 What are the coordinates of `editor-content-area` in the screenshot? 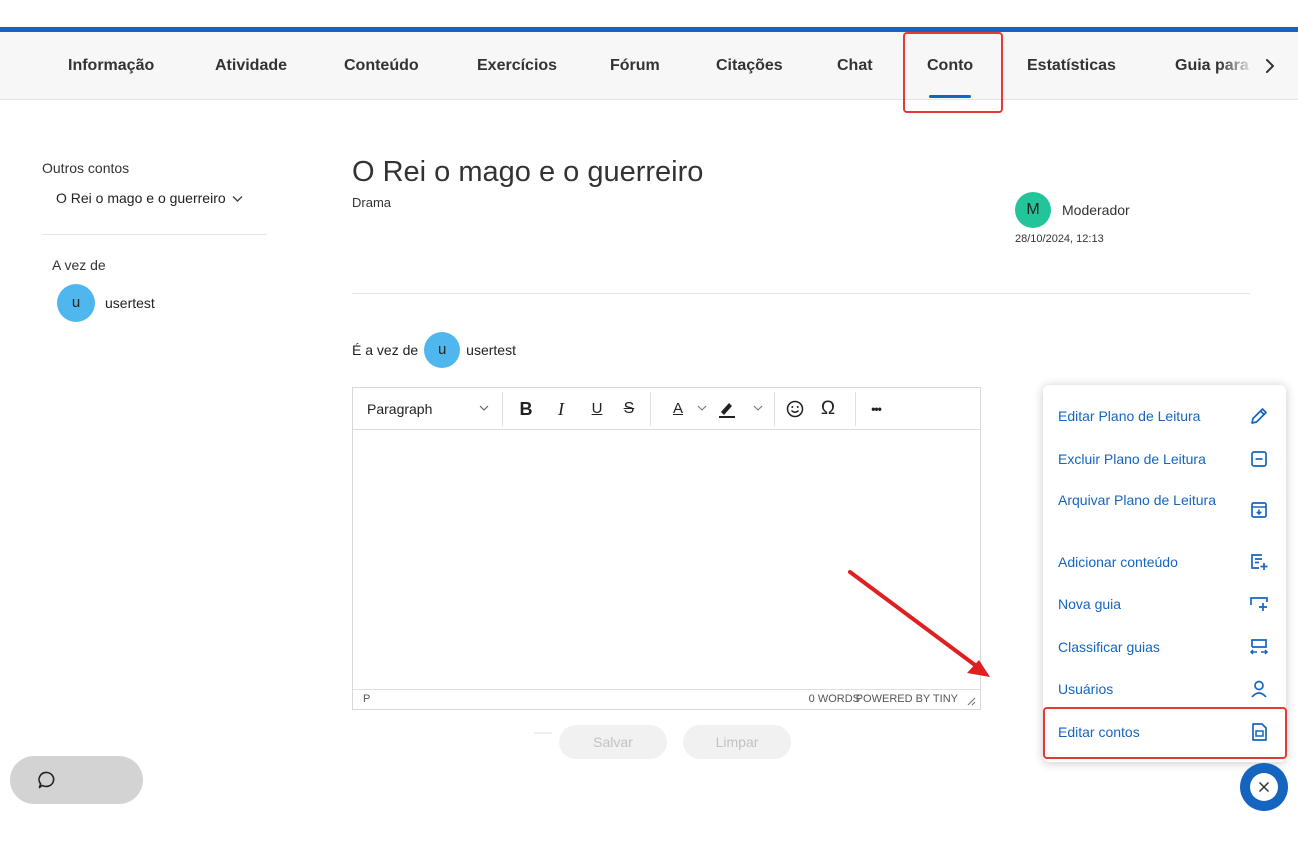 It's located at (666, 560).